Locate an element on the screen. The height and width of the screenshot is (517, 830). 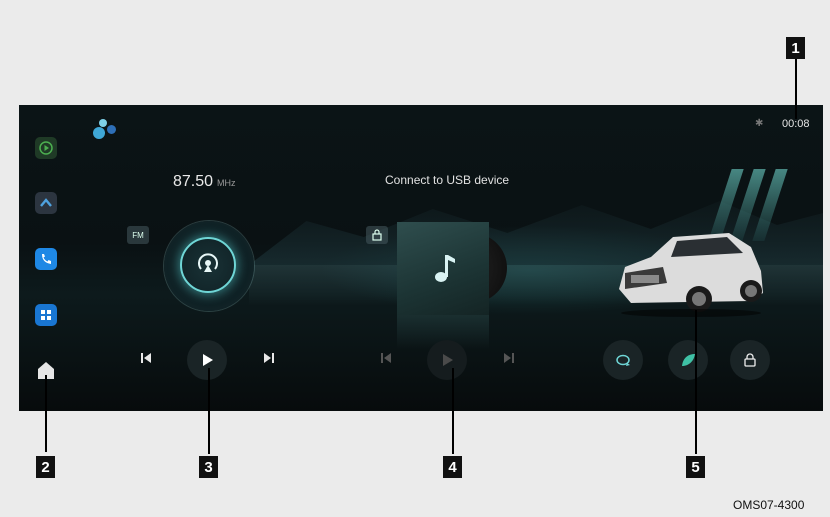
callout-2-leader is located at coordinates (46, 413).